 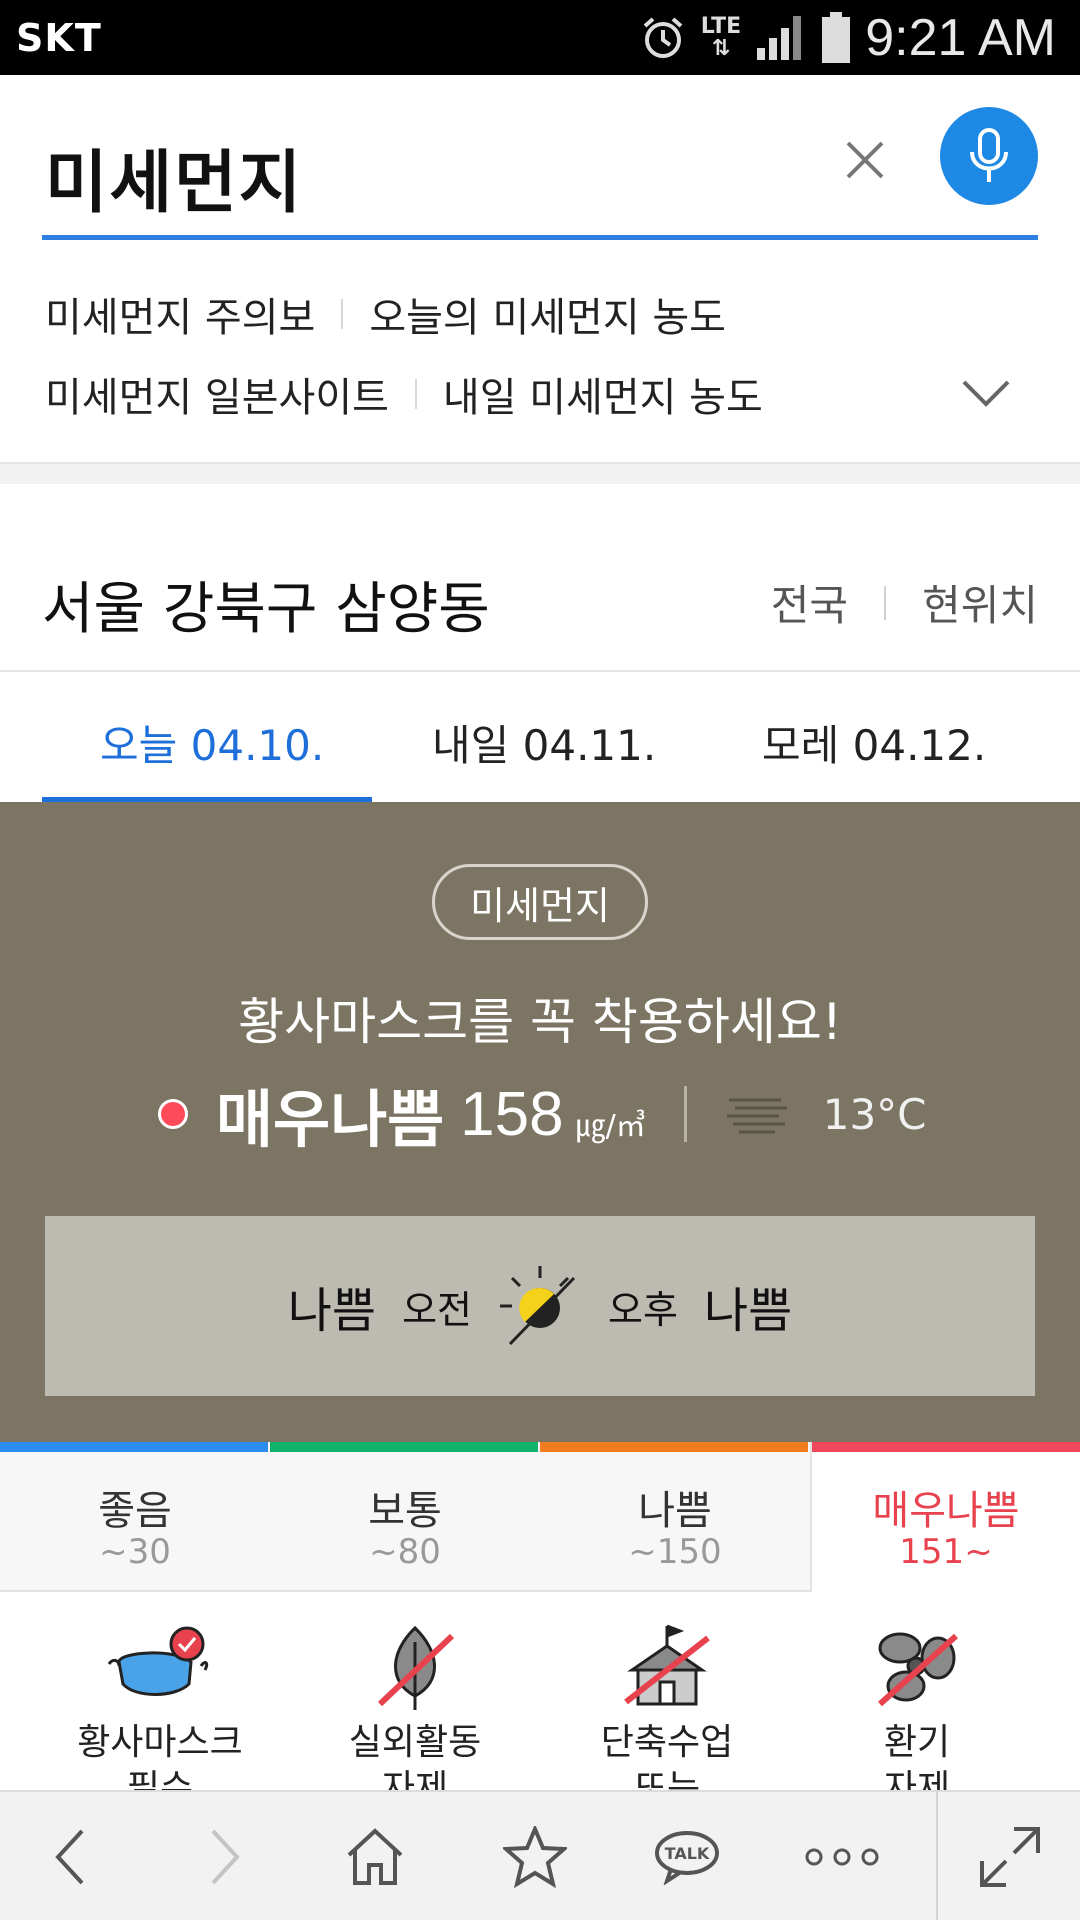 I want to click on suggestion-link: 미세먼지 주의보, so click(x=180, y=314).